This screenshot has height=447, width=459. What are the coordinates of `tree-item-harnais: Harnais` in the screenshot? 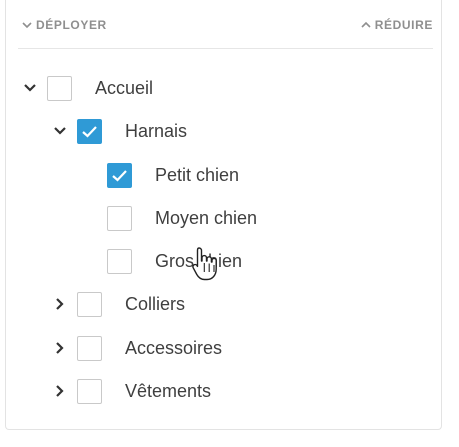 It's located at (118, 131).